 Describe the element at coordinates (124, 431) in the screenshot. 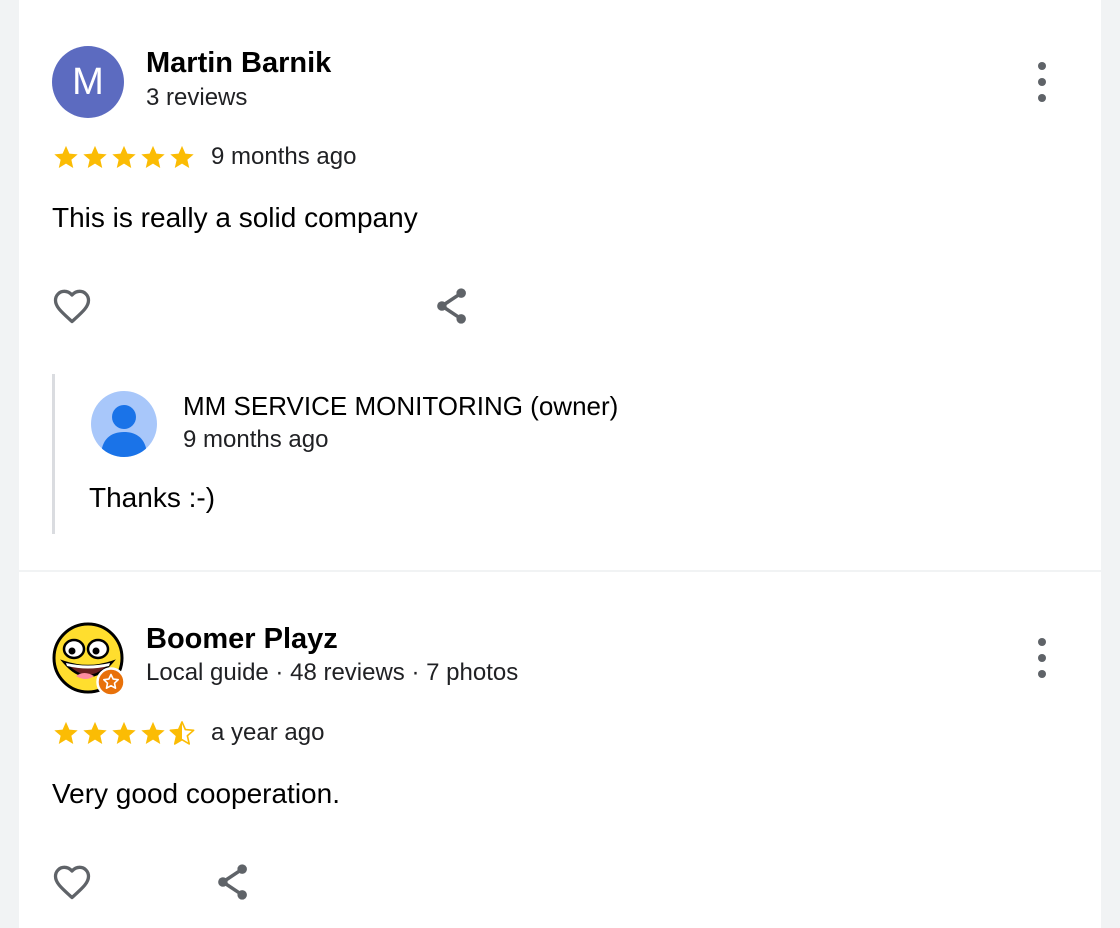

I see `person-icon` at that location.